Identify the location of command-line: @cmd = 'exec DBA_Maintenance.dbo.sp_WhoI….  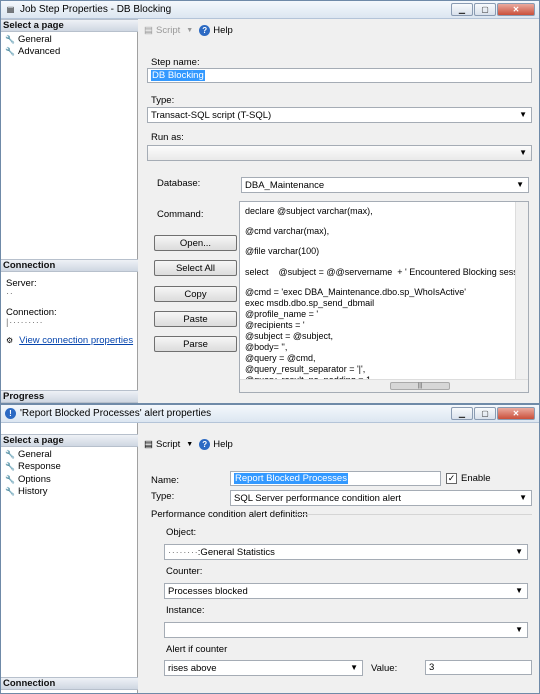
(355, 292).